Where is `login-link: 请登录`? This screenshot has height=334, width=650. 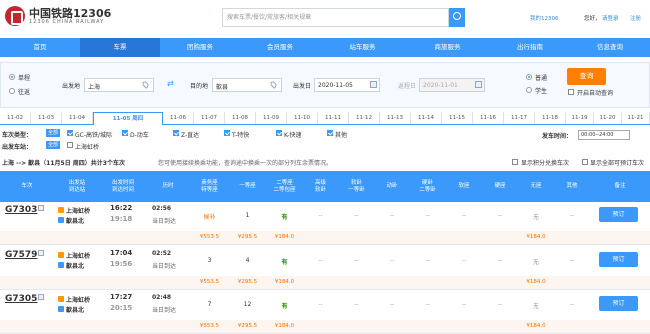 login-link: 请登录 is located at coordinates (610, 18).